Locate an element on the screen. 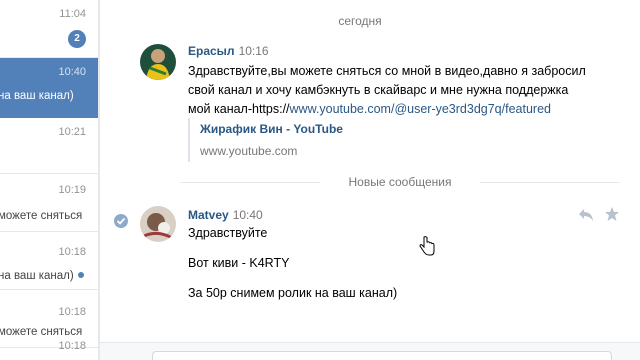 The width and height of the screenshot is (640, 360). check-icon is located at coordinates (121, 221).